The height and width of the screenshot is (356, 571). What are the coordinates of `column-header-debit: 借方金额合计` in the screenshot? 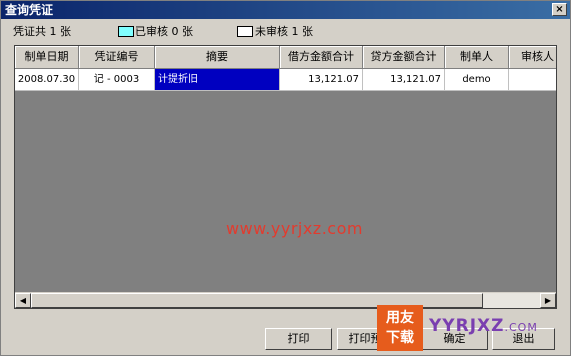 It's located at (321, 57).